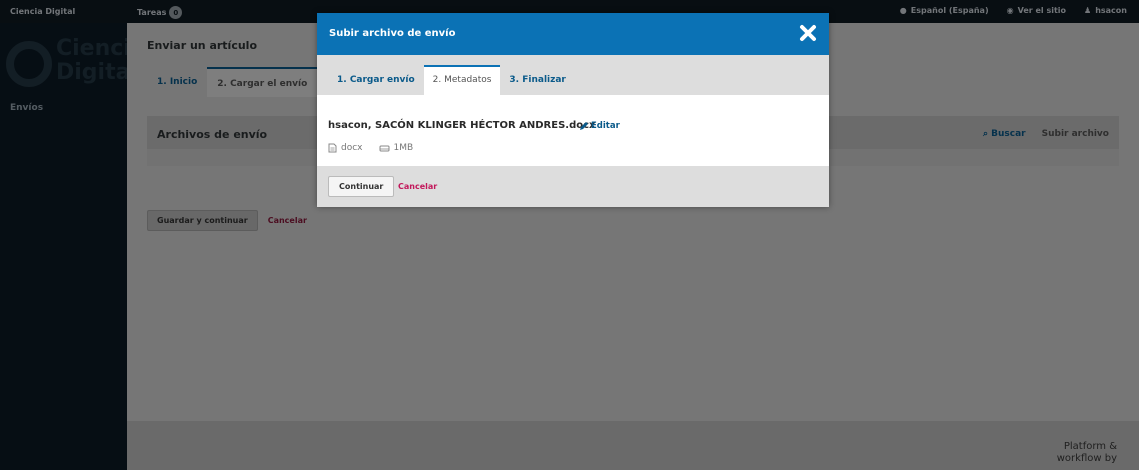  Describe the element at coordinates (352, 148) in the screenshot. I see `file-type-label: docx` at that location.